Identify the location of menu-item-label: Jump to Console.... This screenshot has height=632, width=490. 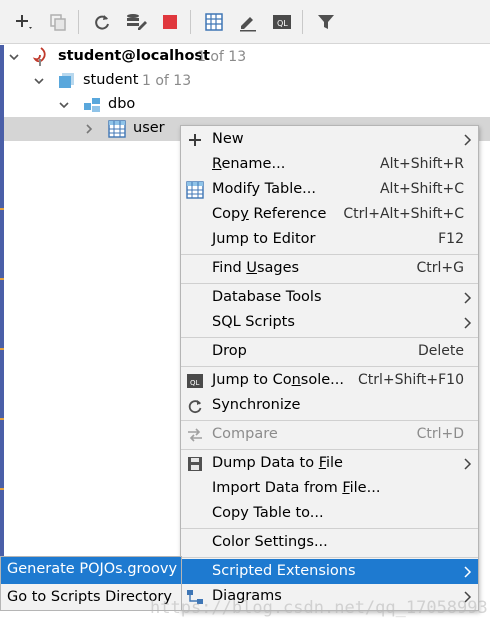
(278, 380).